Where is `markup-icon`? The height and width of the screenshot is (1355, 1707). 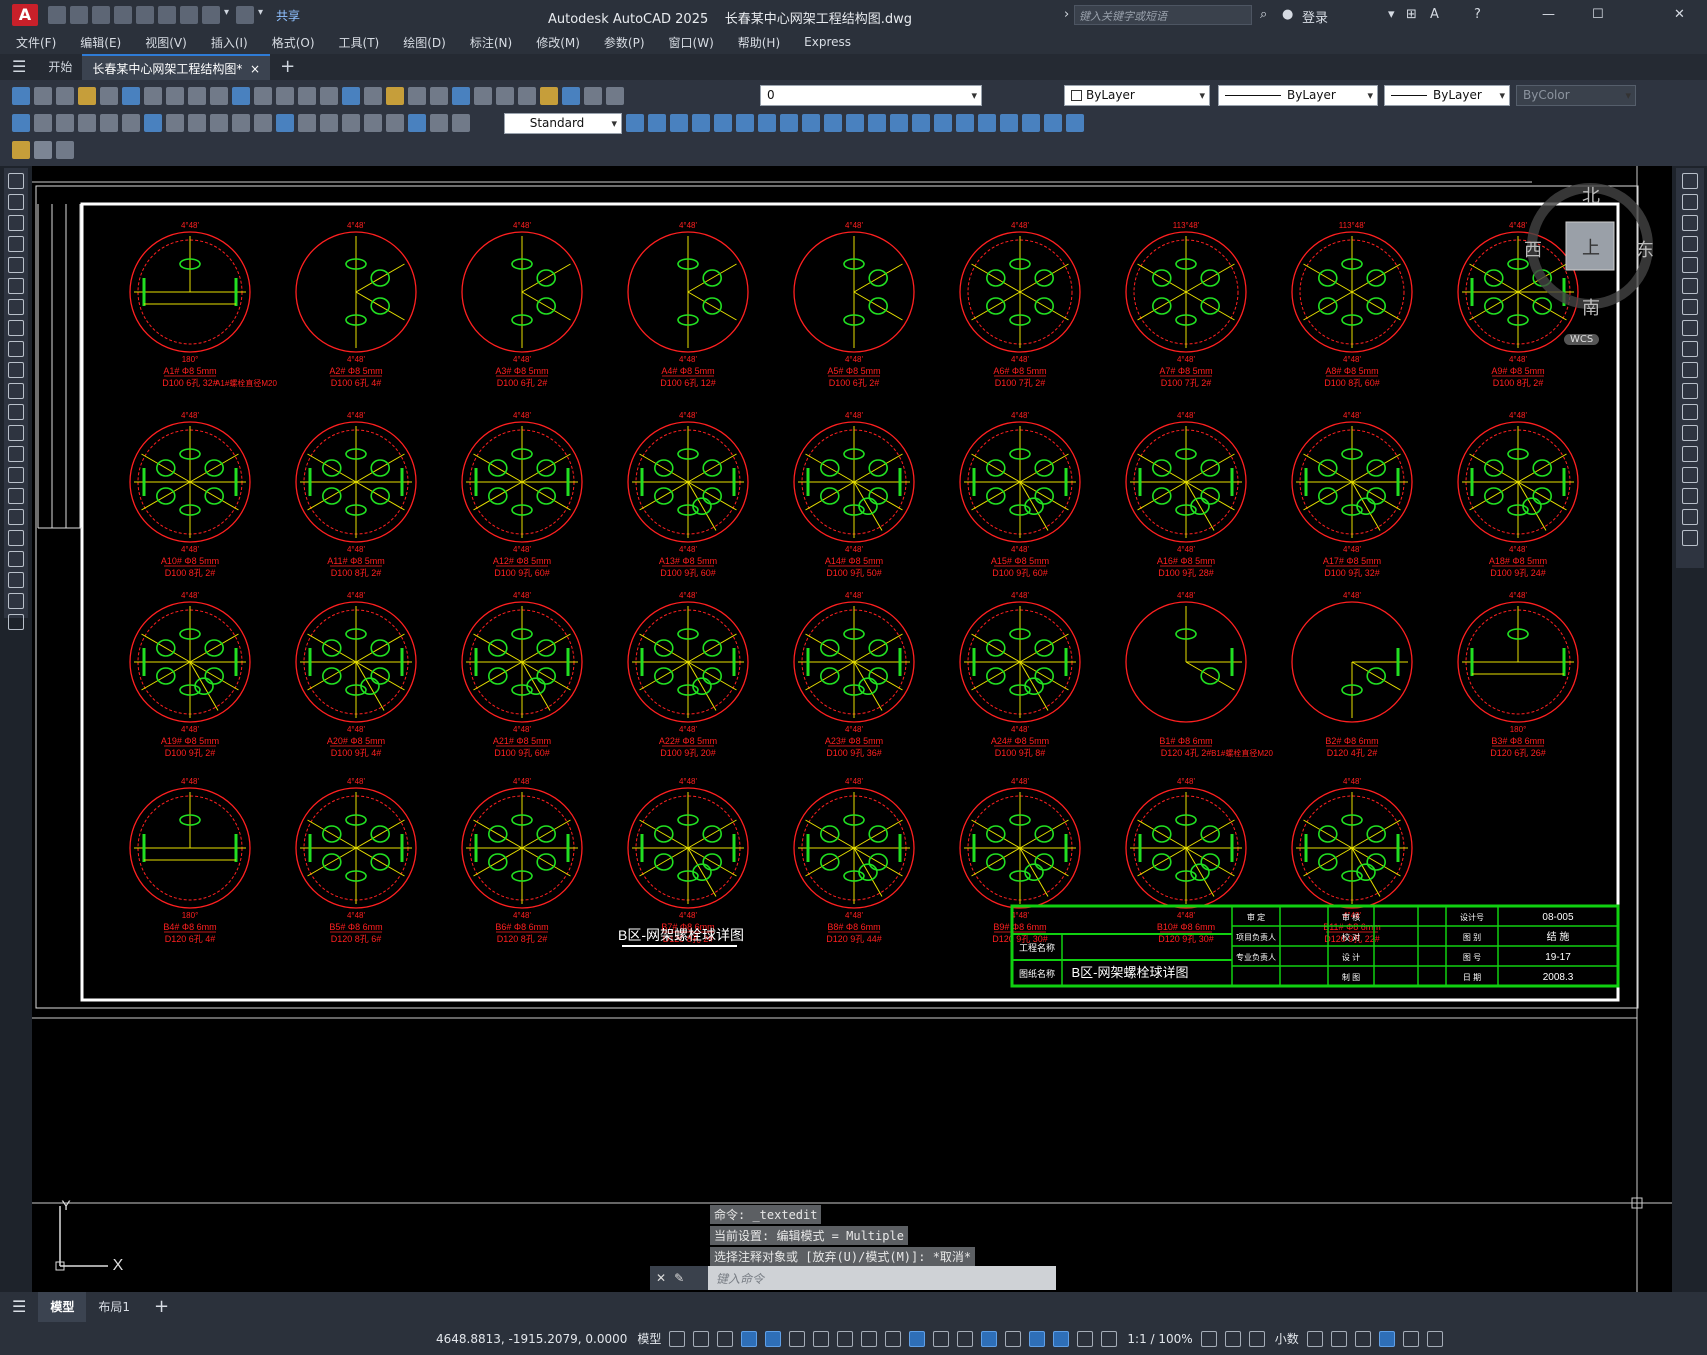
markup-icon is located at coordinates (461, 96).